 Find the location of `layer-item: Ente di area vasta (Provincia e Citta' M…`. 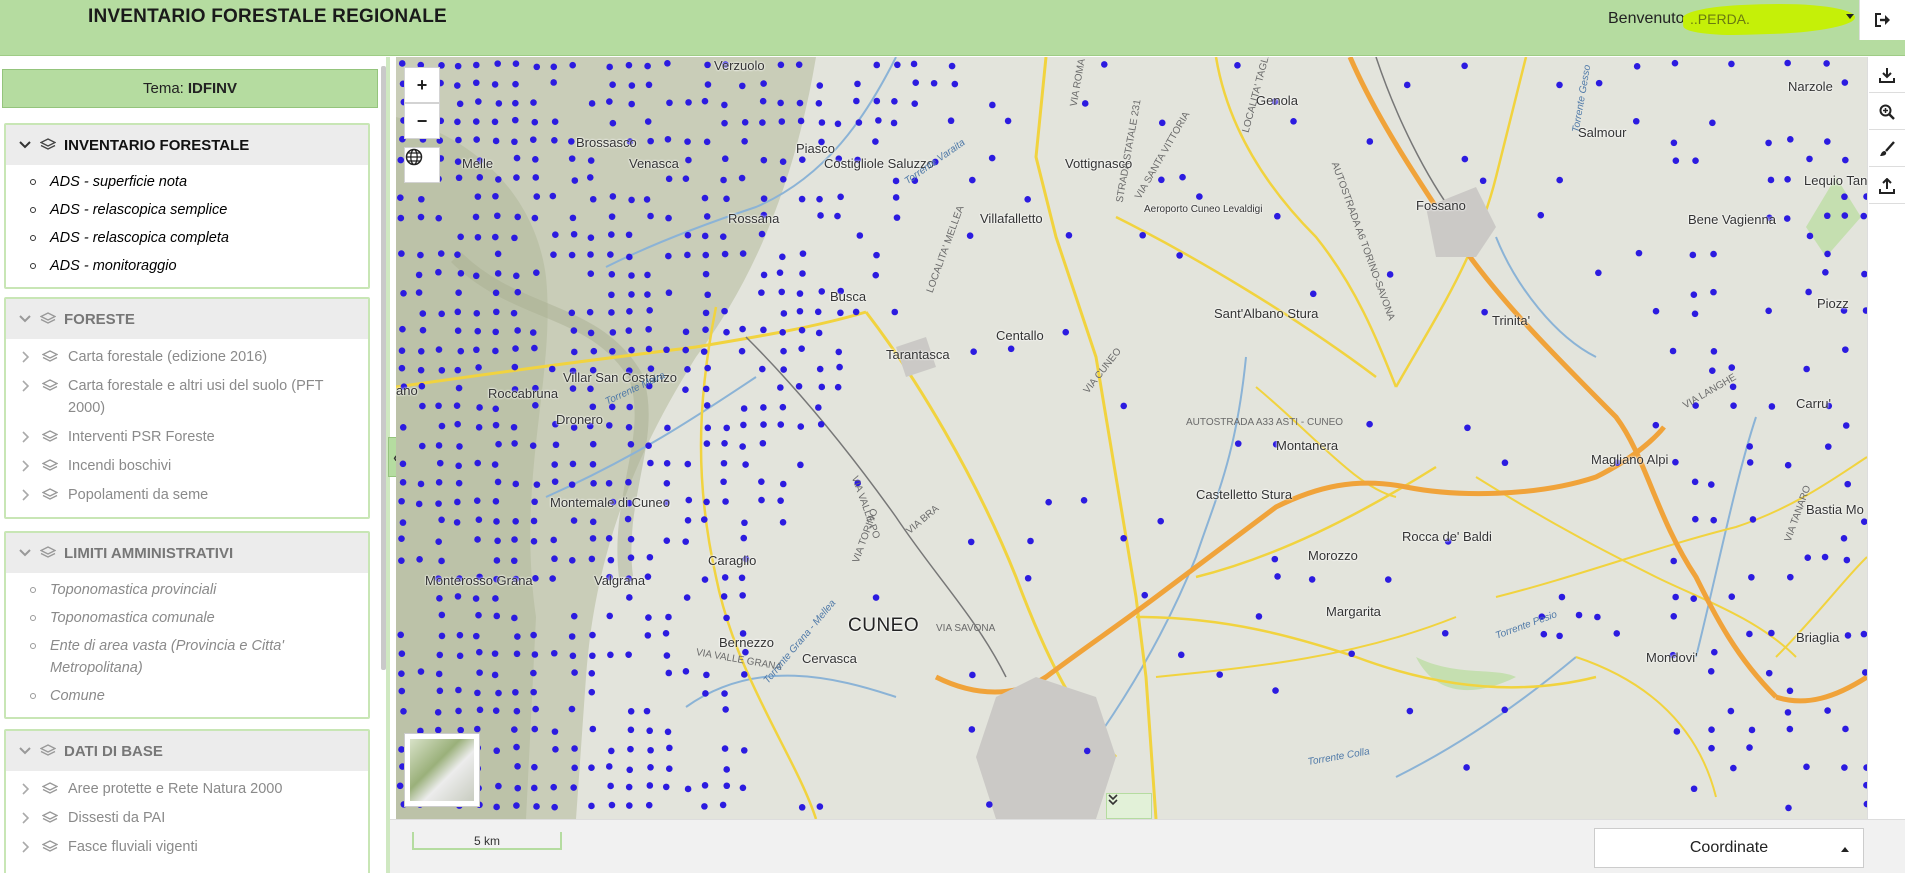

layer-item: Ente di area vasta (Provincia e Citta' M… is located at coordinates (187, 657).